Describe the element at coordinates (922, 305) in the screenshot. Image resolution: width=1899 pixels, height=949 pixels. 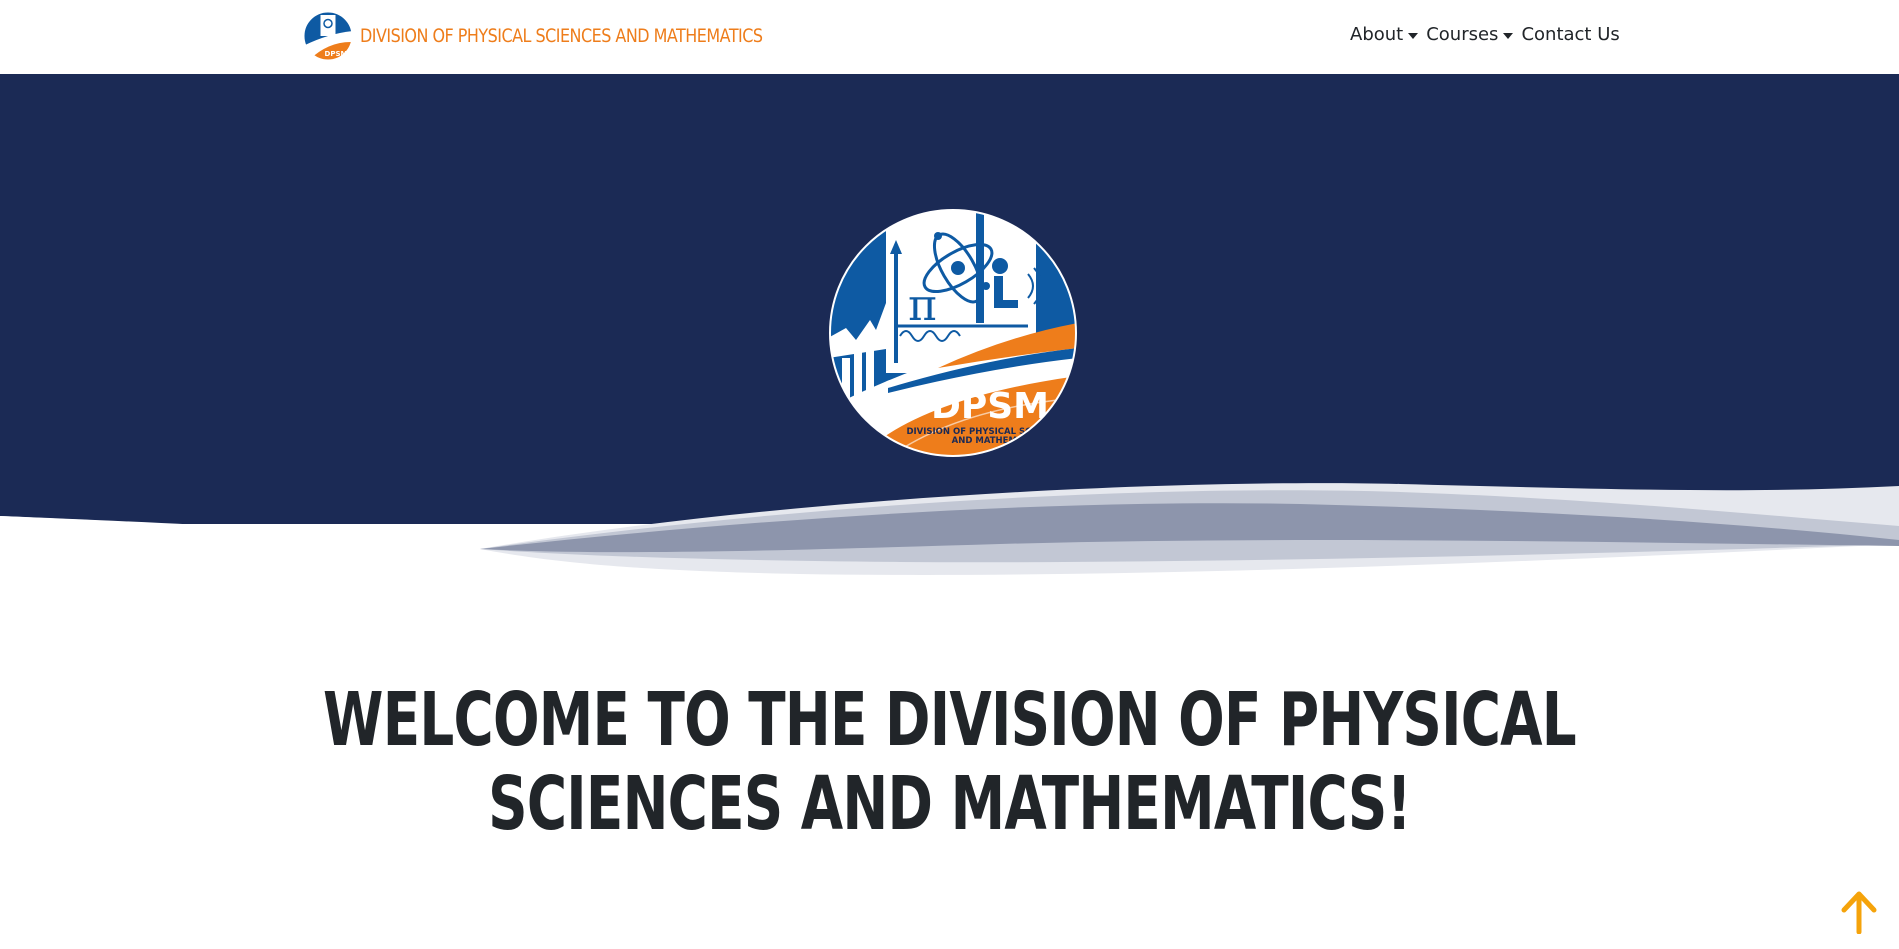
I see `svg-text: π` at that location.